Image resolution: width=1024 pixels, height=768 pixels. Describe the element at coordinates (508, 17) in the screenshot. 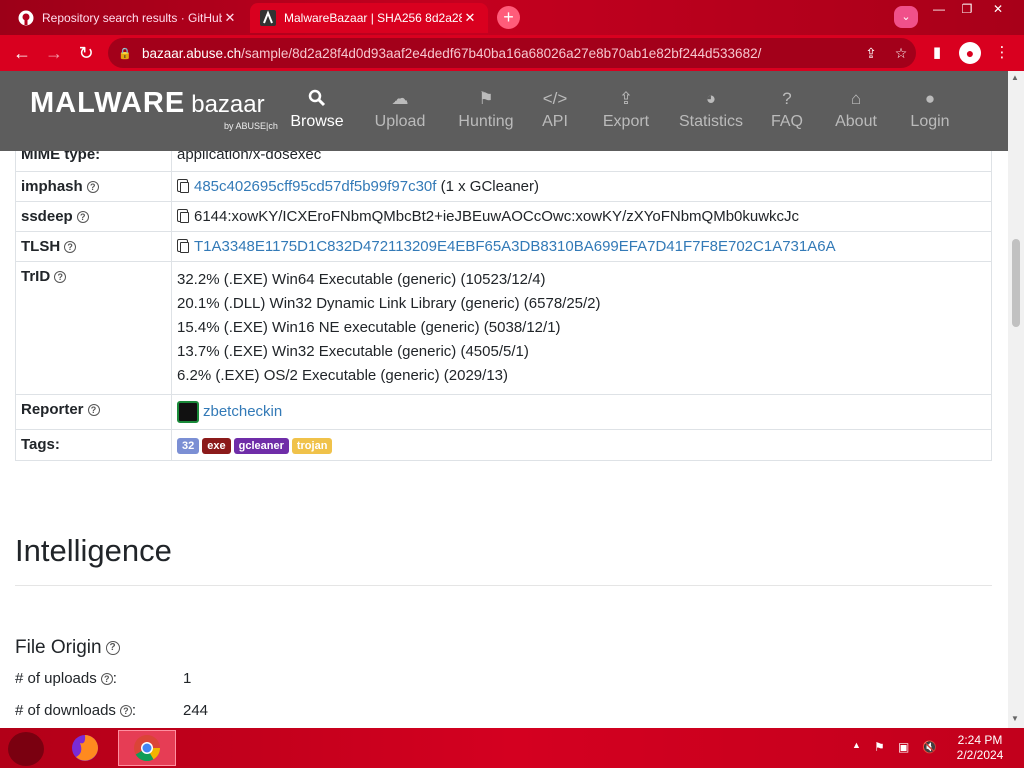

I see `new-tab-button: +` at that location.